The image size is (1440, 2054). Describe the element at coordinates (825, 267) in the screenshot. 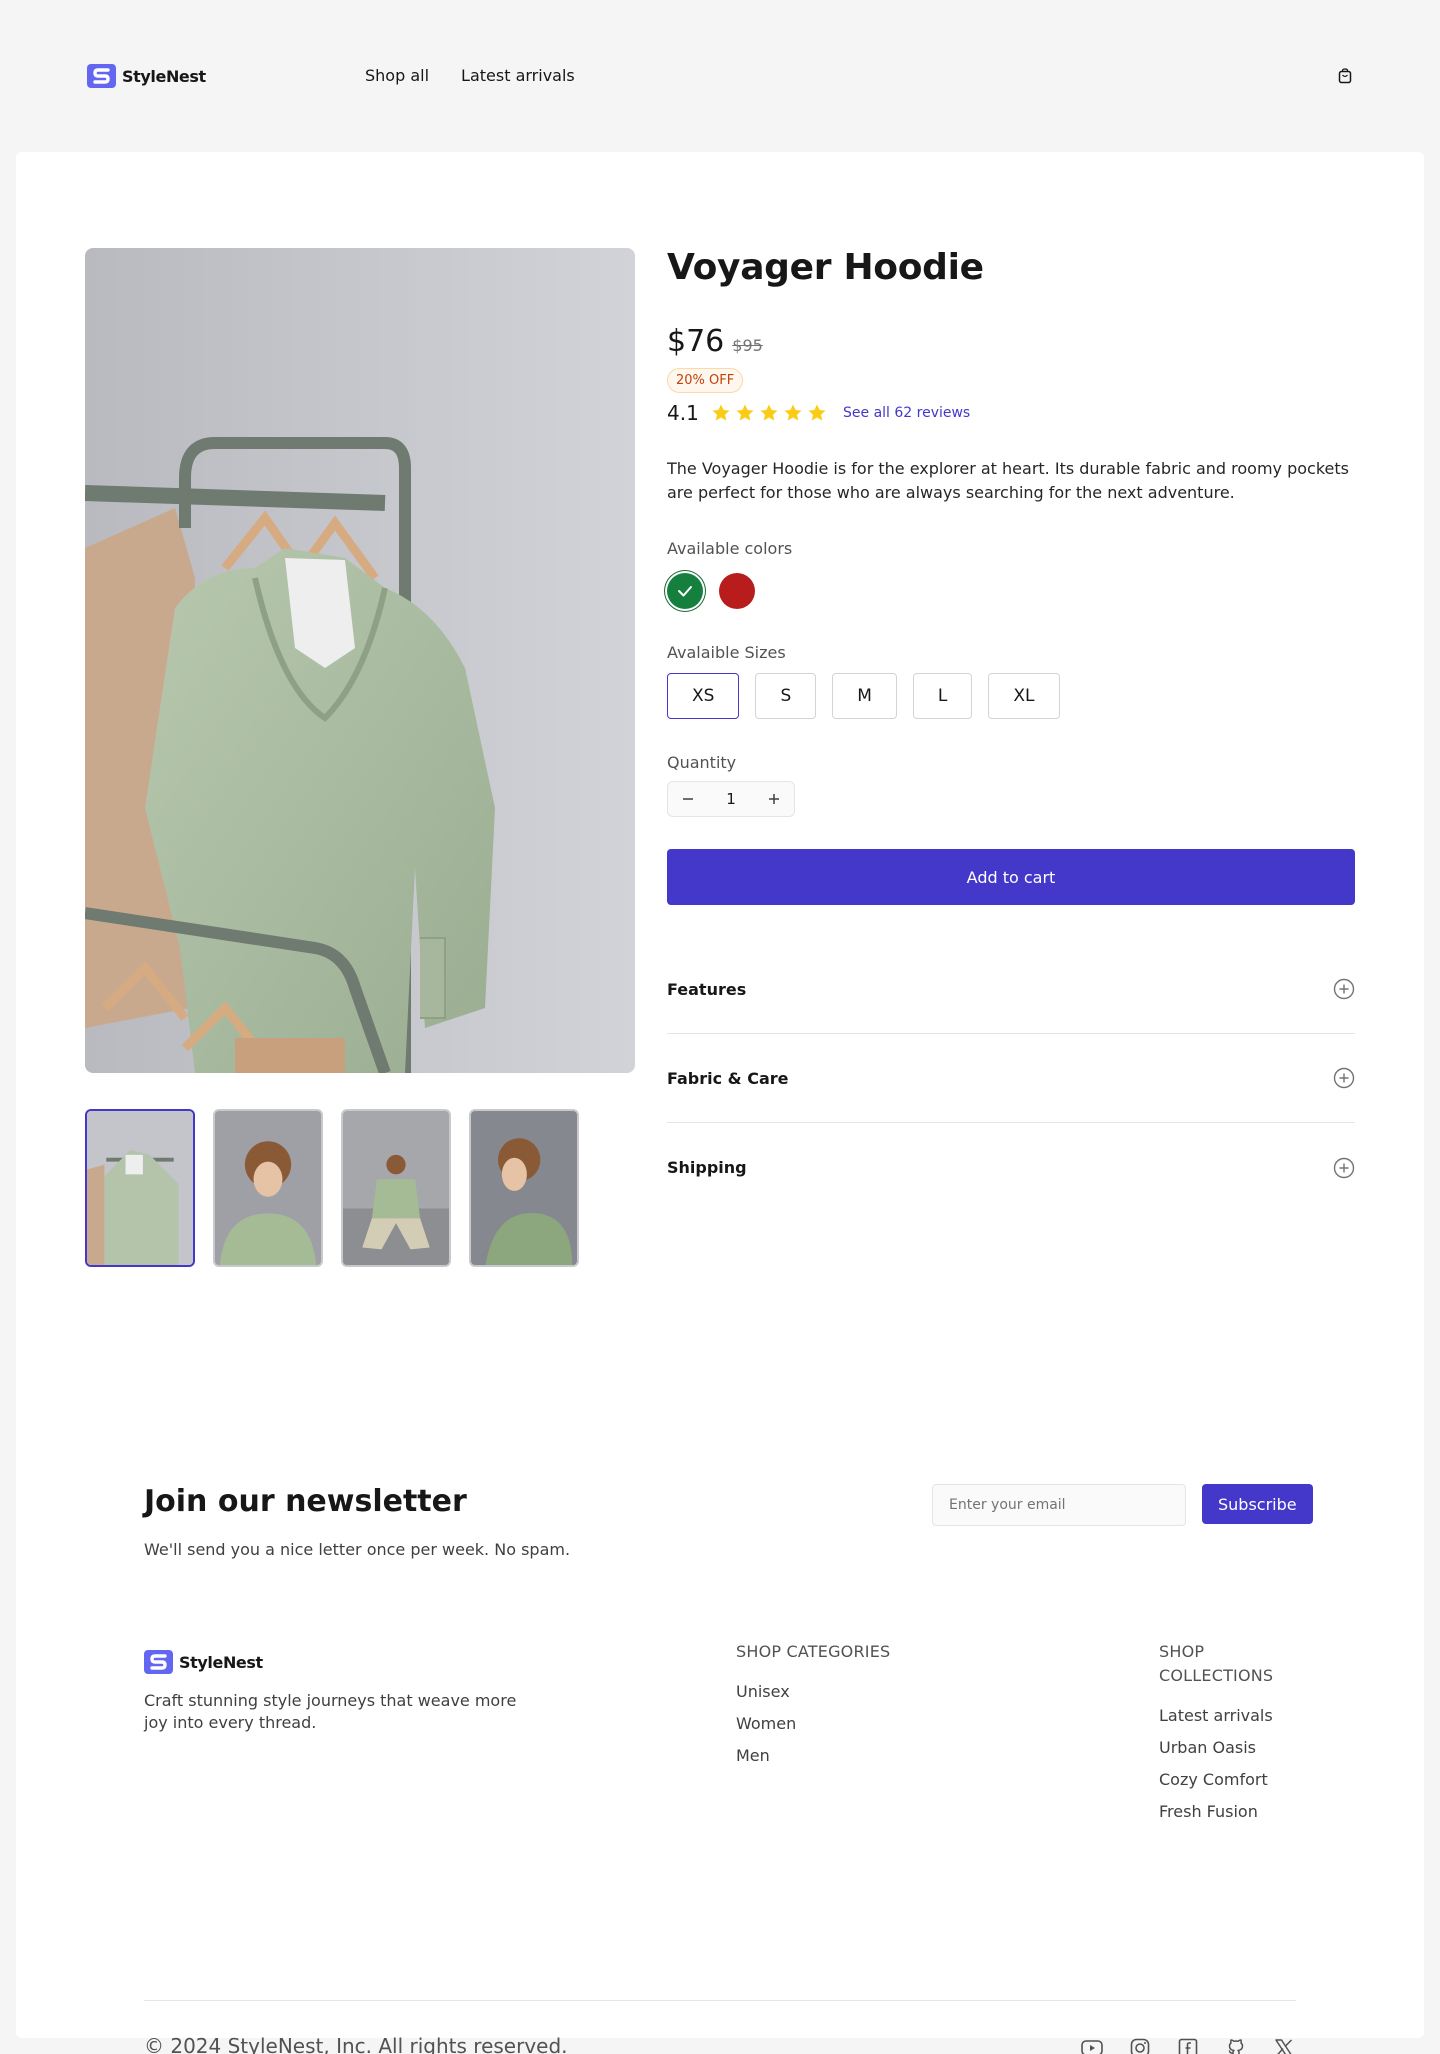

I see `product-title: Voyager Hoodie` at that location.